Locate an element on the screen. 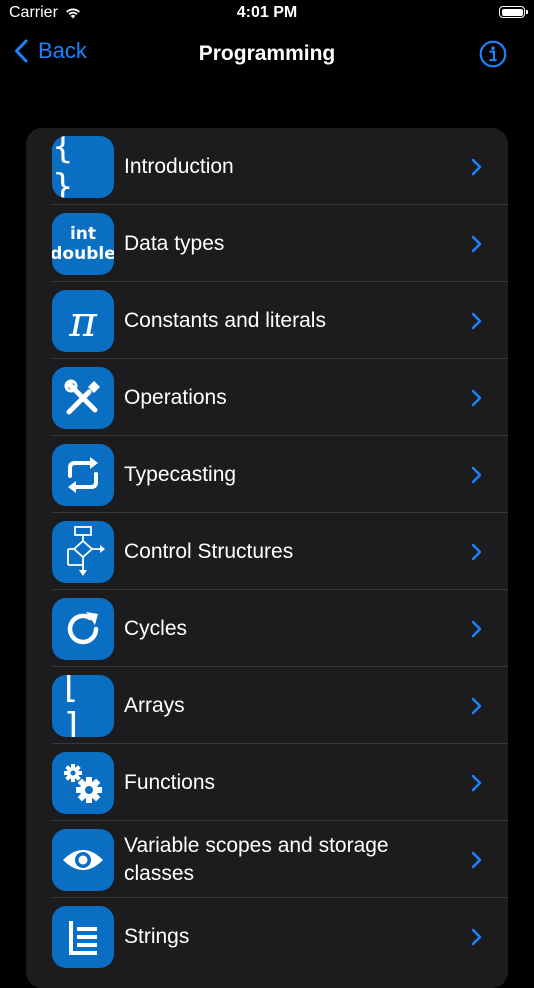  status-time: 4:01 PM is located at coordinates (267, 12).